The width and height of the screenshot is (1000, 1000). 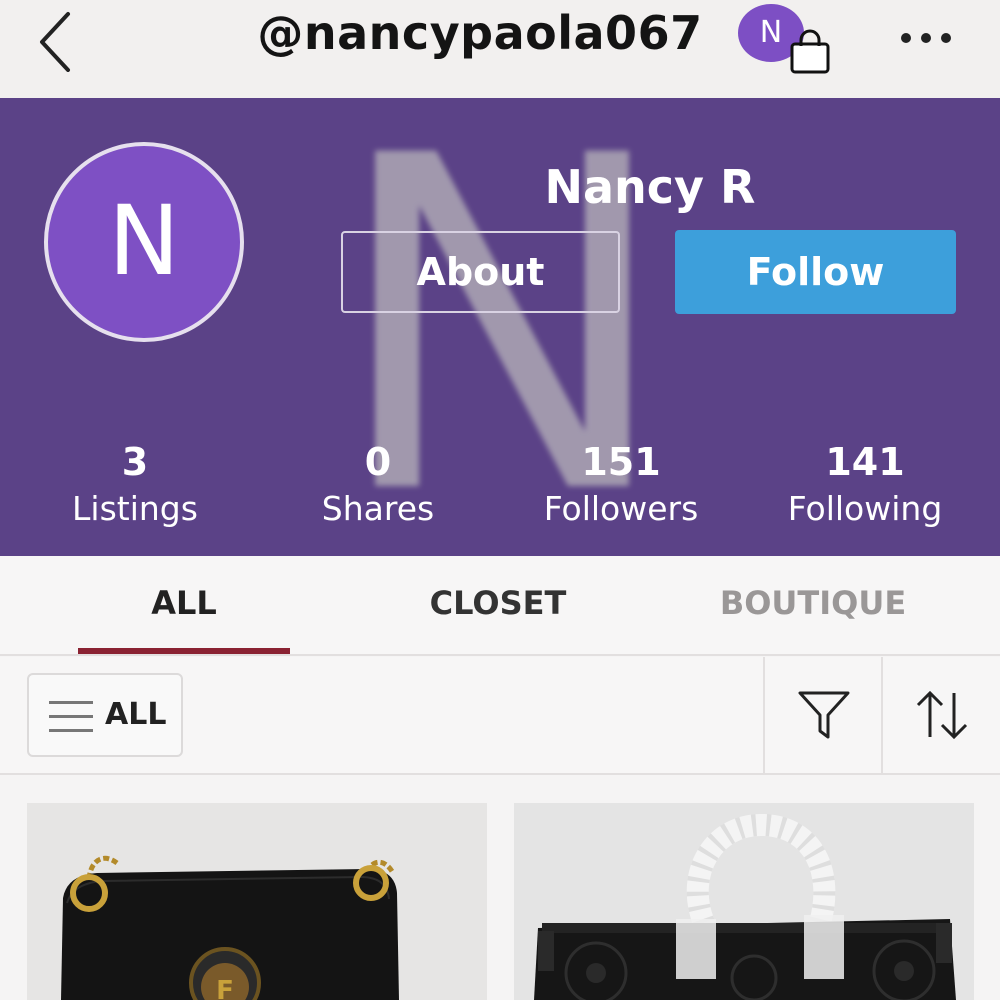 I want to click on tab-boutique: BOUTIQUE, so click(x=813, y=603).